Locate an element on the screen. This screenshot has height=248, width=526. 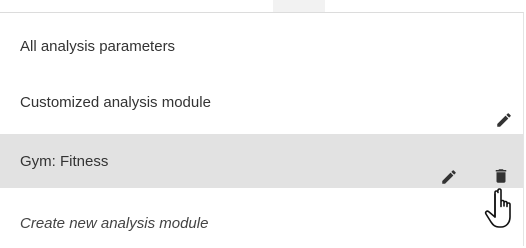
edit-customized-module-button is located at coordinates (504, 120).